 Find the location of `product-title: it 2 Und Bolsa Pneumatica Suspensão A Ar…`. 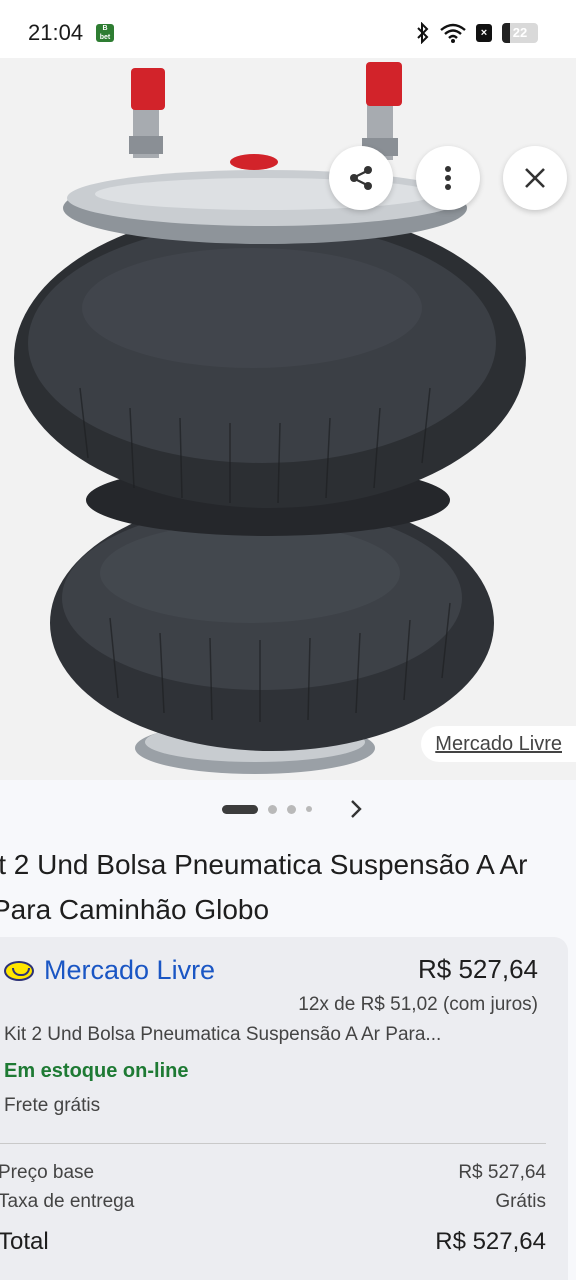

product-title: it 2 Und Bolsa Pneumatica Suspensão A Ar… is located at coordinates (264, 887).